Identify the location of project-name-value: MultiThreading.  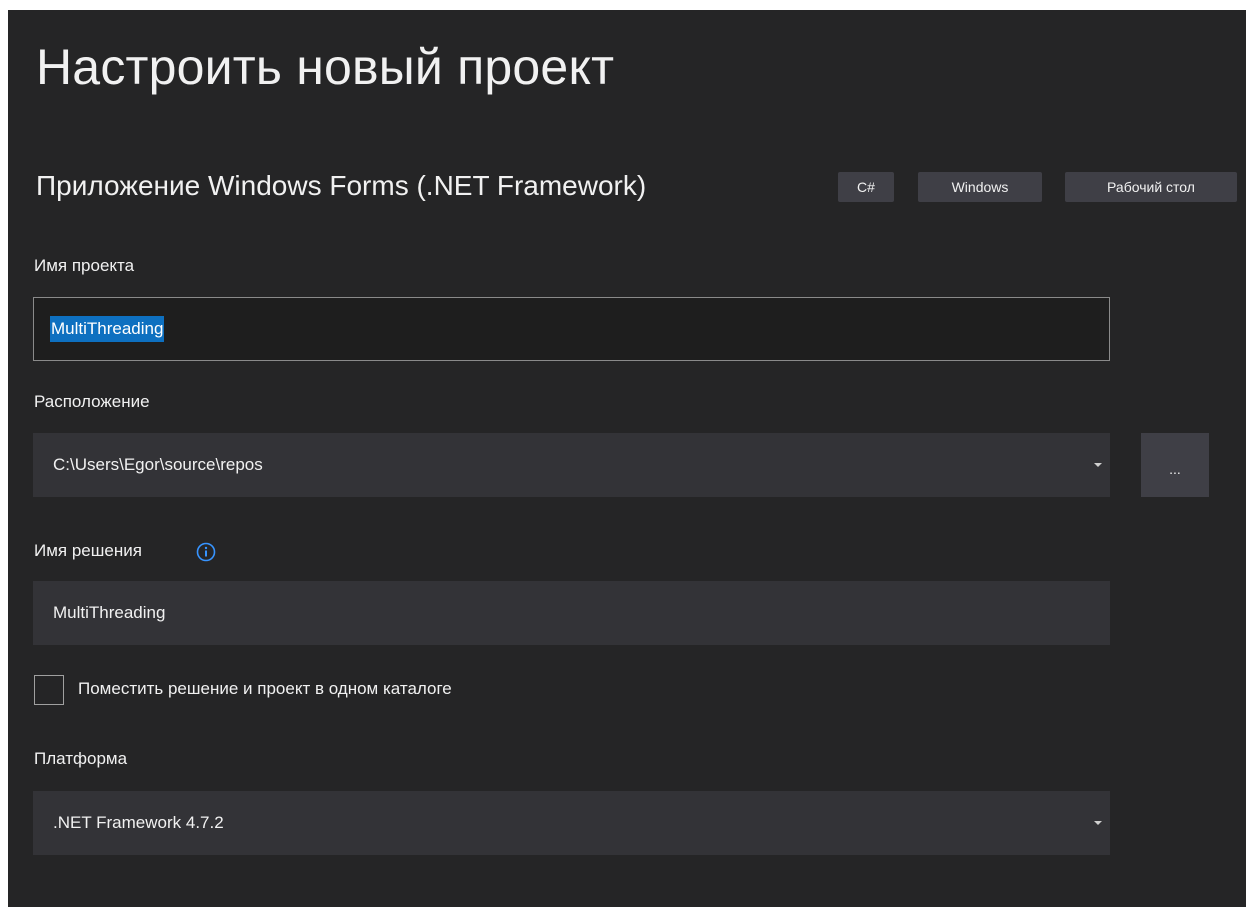
(107, 329).